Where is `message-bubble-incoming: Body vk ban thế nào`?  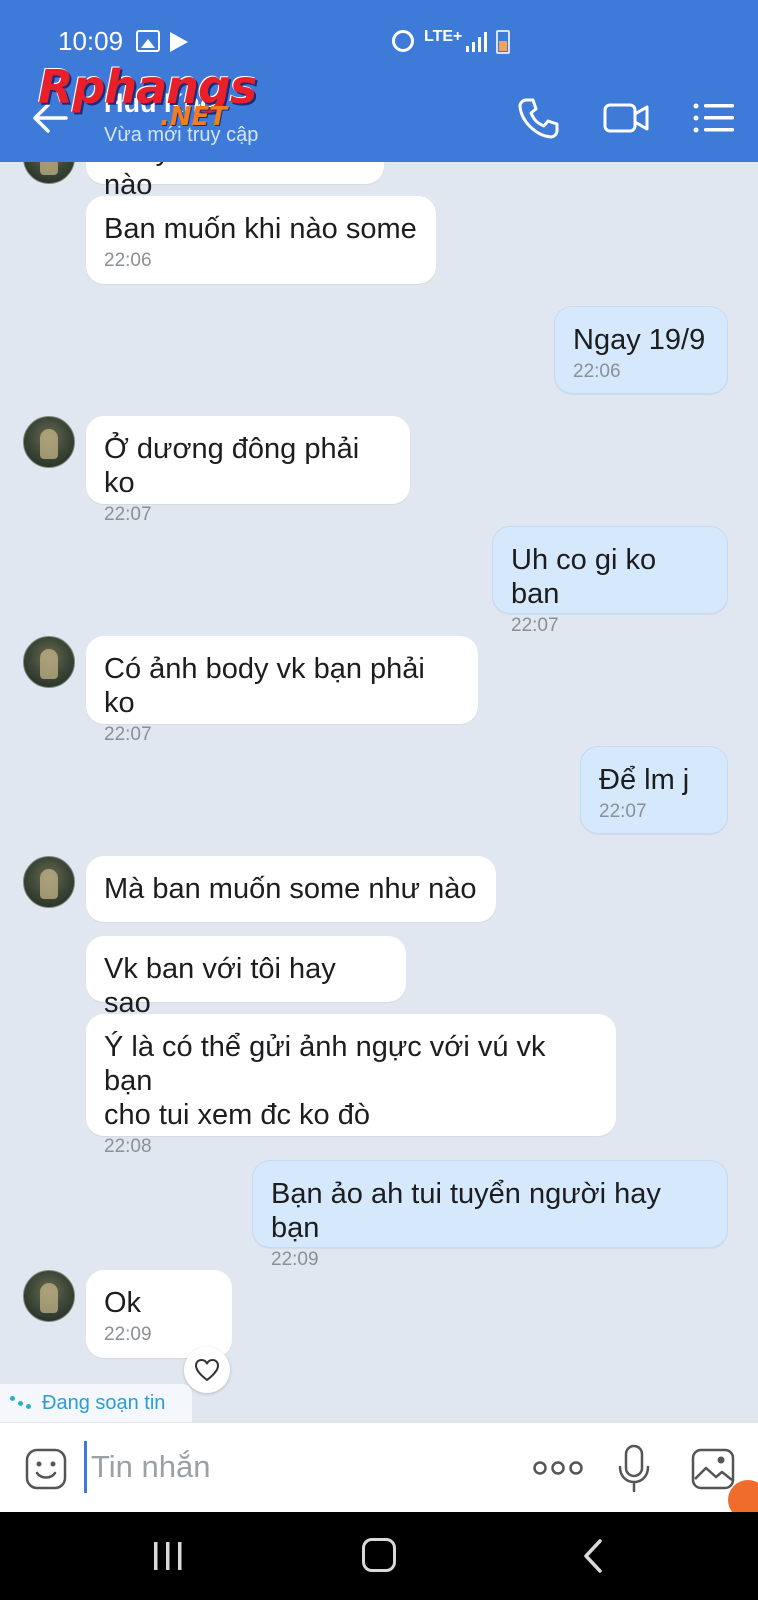 message-bubble-incoming: Body vk ban thế nào is located at coordinates (235, 181).